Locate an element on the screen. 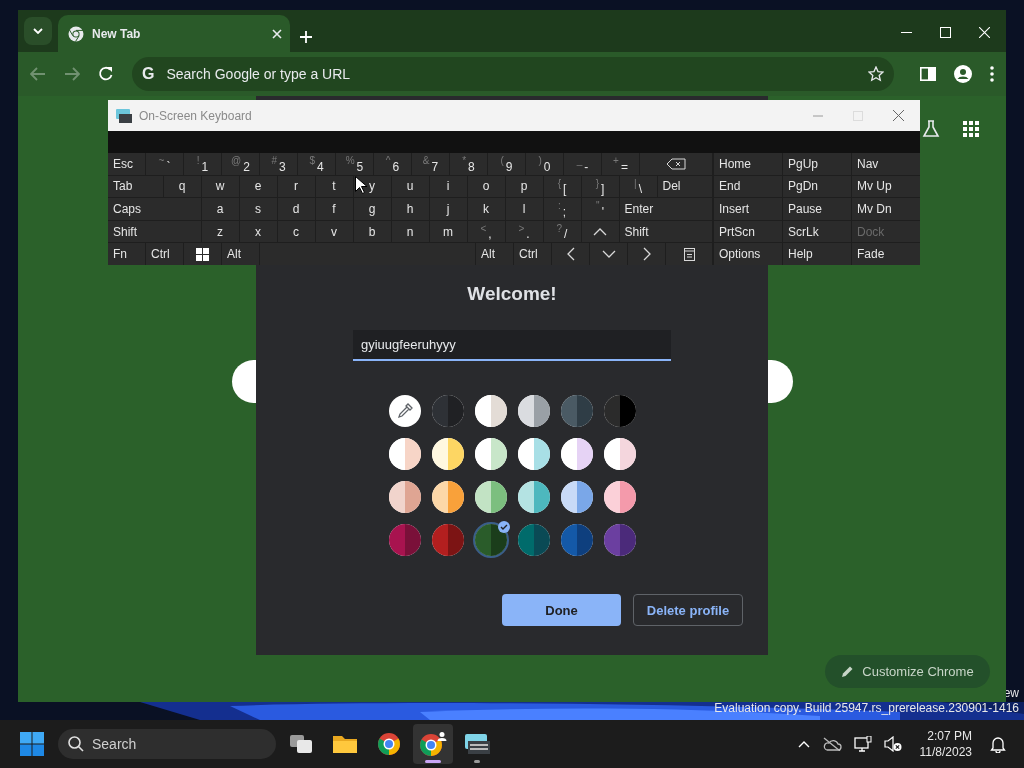 This screenshot has width=1024, height=768. key: Del is located at coordinates (684, 186).